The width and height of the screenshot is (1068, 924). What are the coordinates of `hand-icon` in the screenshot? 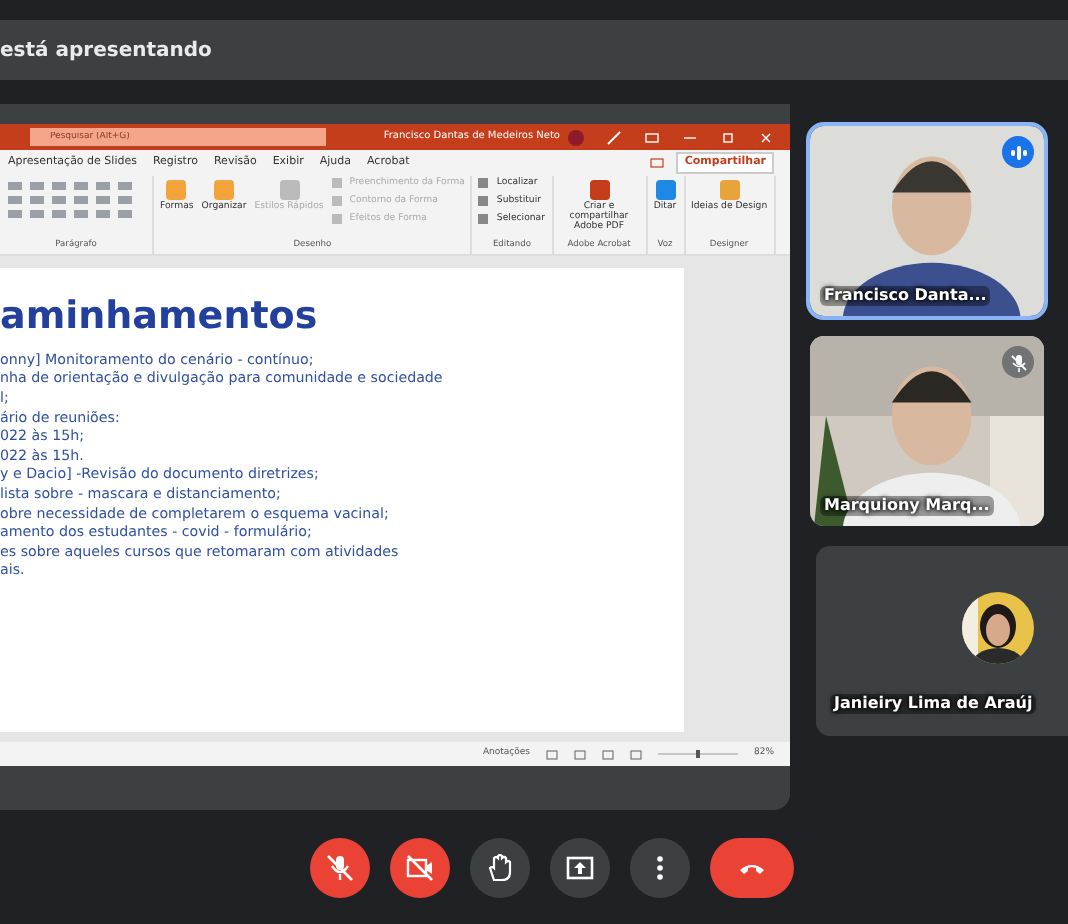 It's located at (500, 867).